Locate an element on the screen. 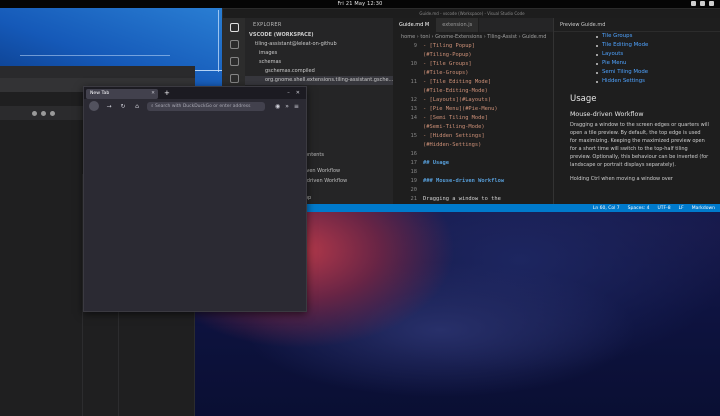 The height and width of the screenshot is (416, 720). code-text: - [Hidden Settings] is located at coordinates (454, 136).